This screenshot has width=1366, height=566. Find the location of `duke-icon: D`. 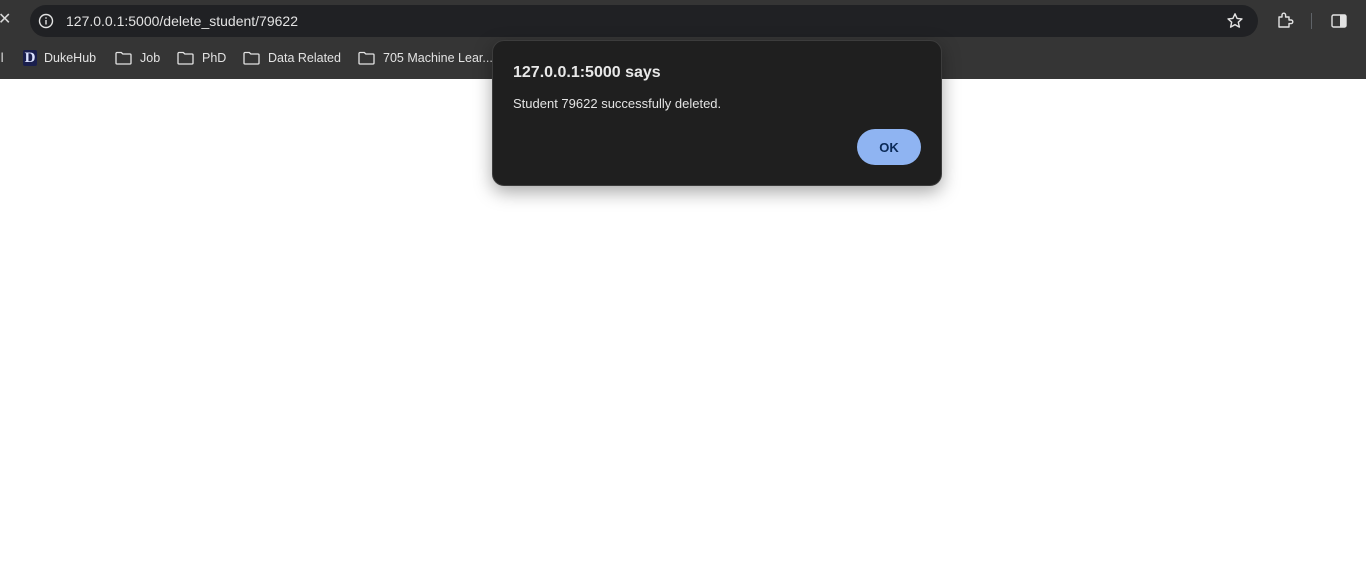

duke-icon: D is located at coordinates (30, 58).